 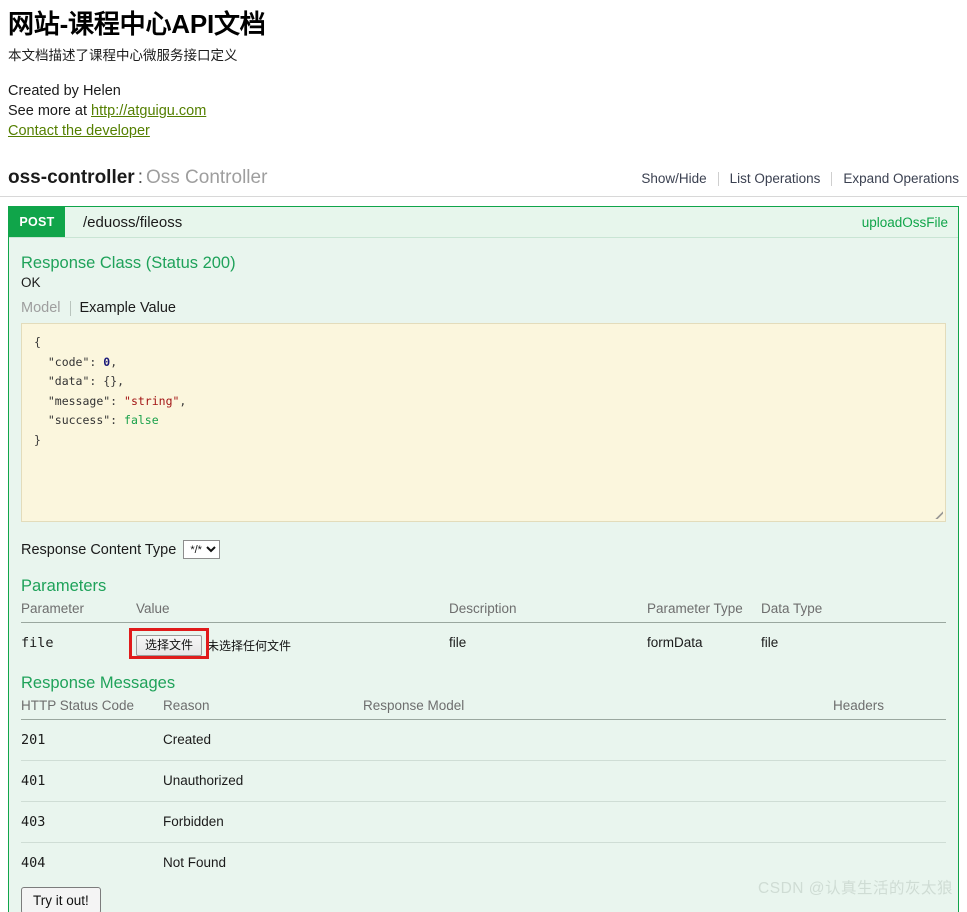 I want to click on operation-bar: POST /eduoss/fileoss uploadOssFile, so click(x=483, y=222).